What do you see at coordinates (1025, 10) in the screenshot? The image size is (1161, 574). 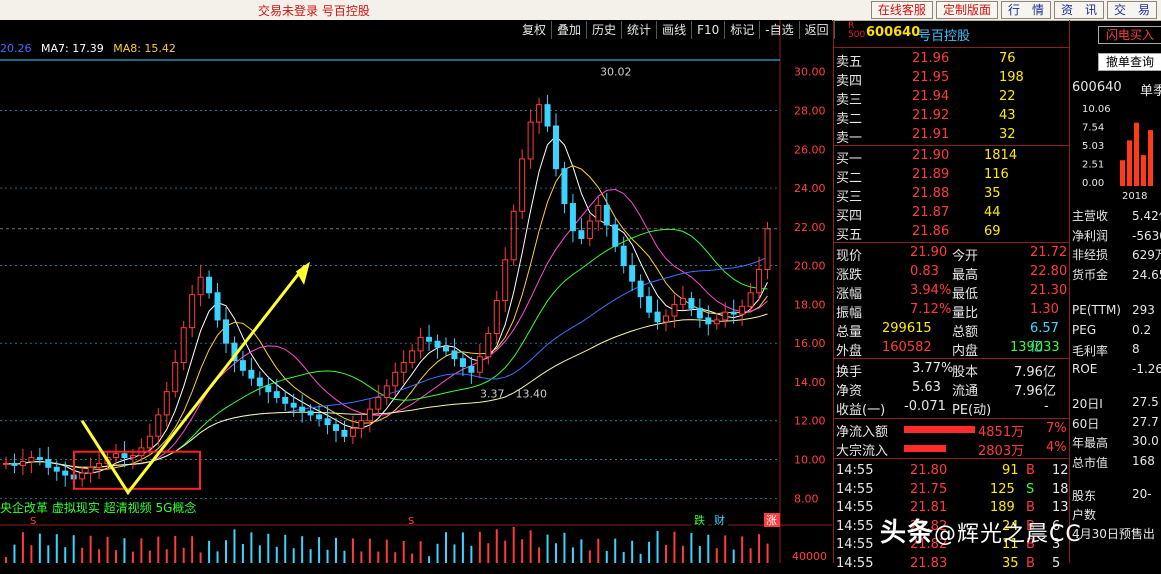 I see `market-button: 行 情` at bounding box center [1025, 10].